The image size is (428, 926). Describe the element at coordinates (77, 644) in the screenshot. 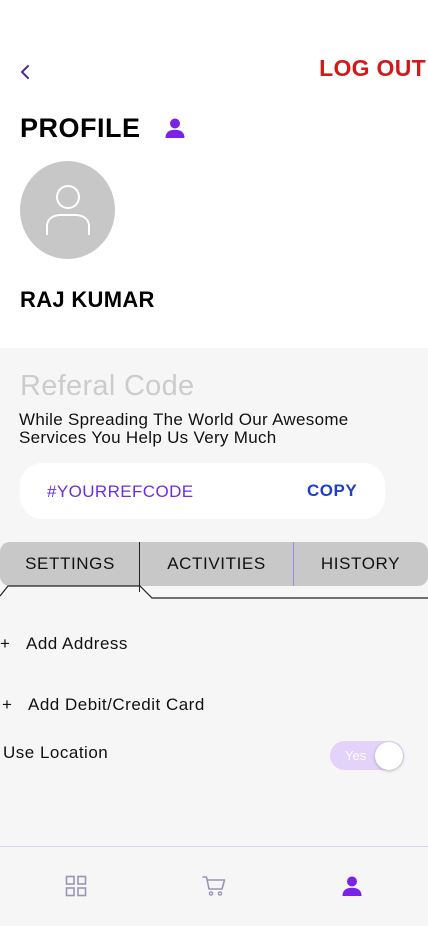

I see `add-address-button: Add Address` at that location.